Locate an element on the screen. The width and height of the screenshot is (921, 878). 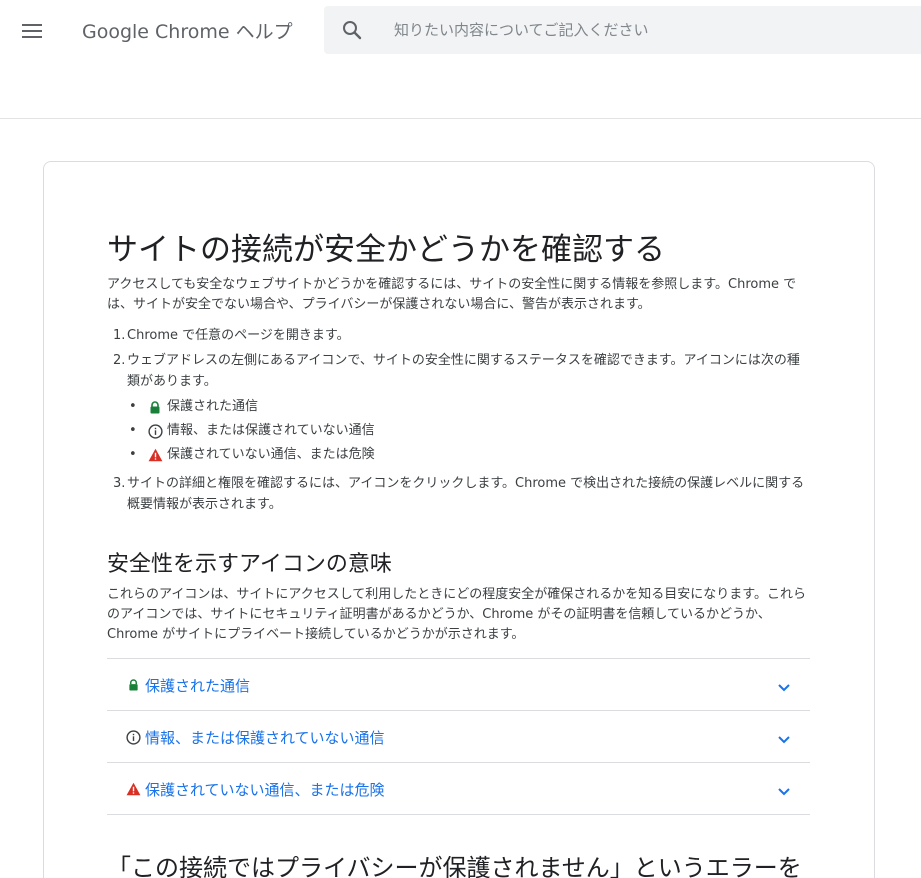
list-item: • 保護された通信 is located at coordinates (468, 407).